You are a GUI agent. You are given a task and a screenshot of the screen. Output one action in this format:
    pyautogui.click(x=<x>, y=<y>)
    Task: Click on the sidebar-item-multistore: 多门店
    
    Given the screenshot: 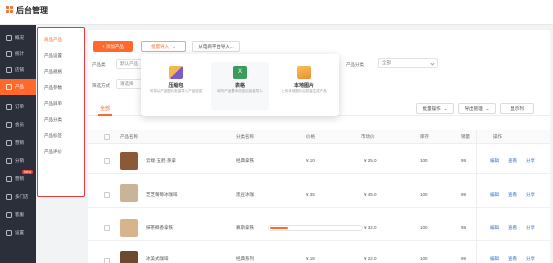 What is the action you would take?
    pyautogui.click(x=18, y=197)
    